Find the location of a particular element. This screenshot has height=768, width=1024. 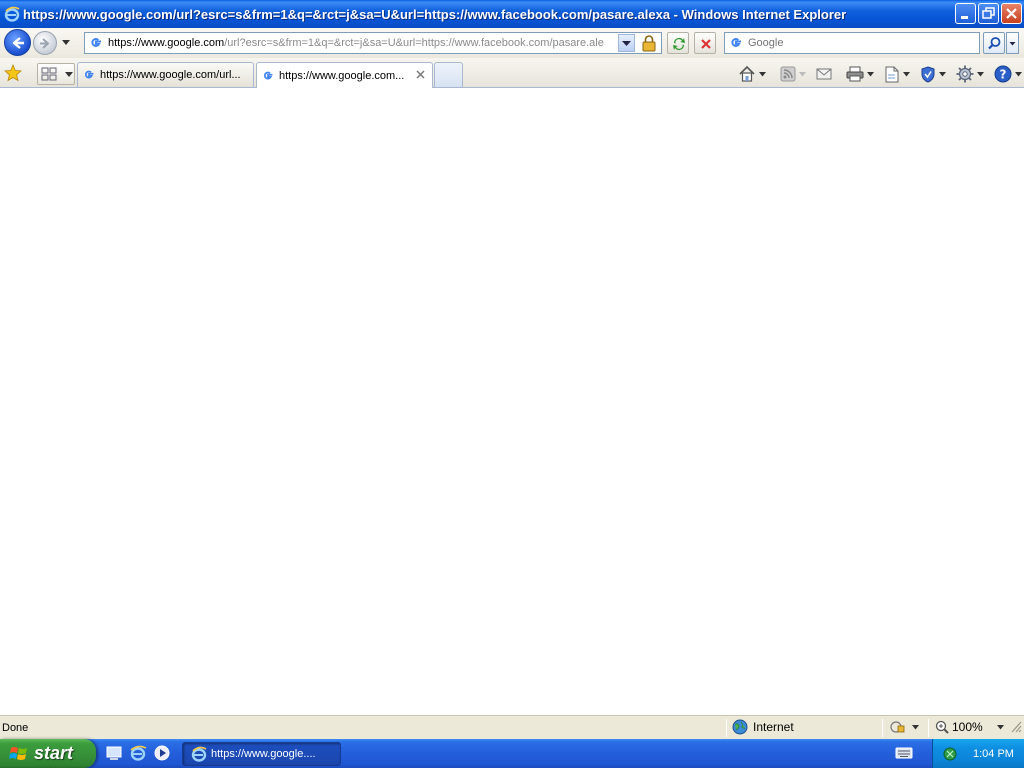

restore-icon is located at coordinates (988, 13).